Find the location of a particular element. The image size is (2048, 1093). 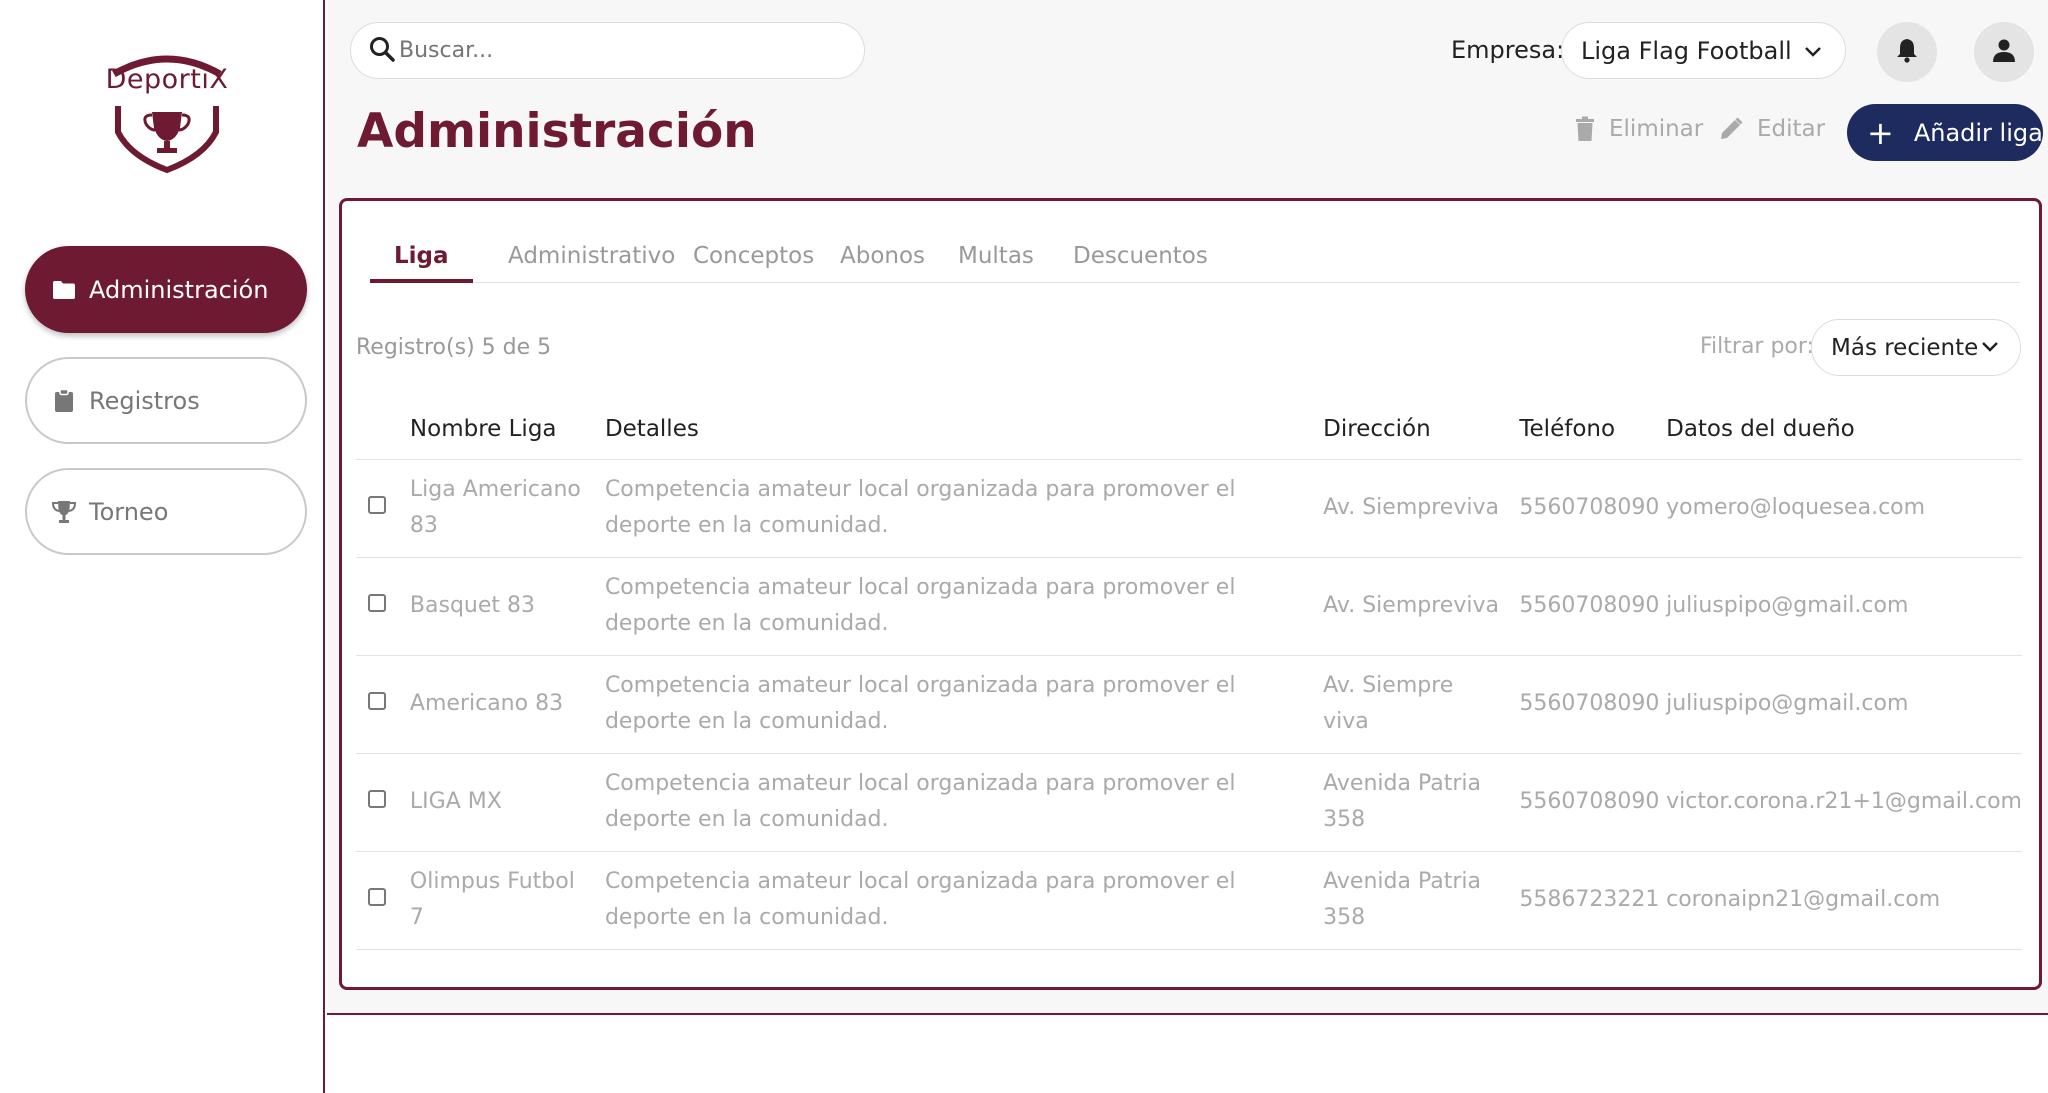

clipboard-icon is located at coordinates (64, 401).